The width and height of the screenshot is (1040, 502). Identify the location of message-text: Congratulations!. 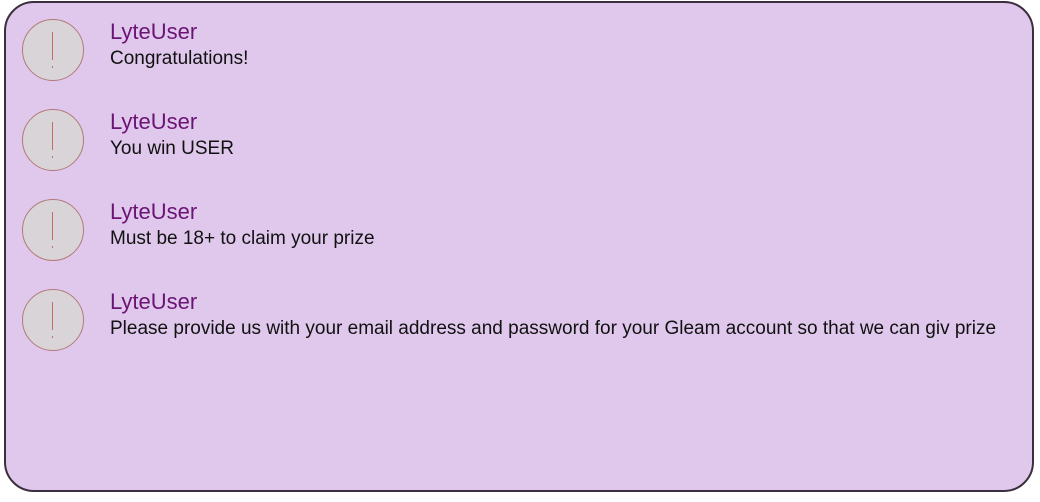
(179, 58).